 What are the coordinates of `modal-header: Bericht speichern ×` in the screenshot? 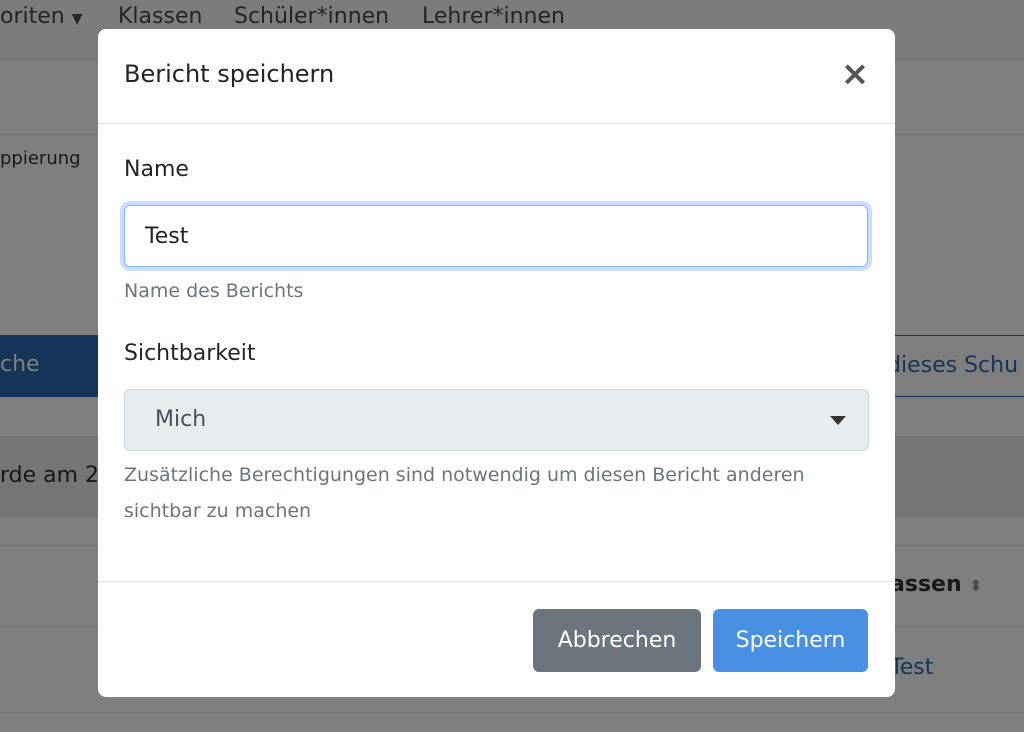 It's located at (496, 76).